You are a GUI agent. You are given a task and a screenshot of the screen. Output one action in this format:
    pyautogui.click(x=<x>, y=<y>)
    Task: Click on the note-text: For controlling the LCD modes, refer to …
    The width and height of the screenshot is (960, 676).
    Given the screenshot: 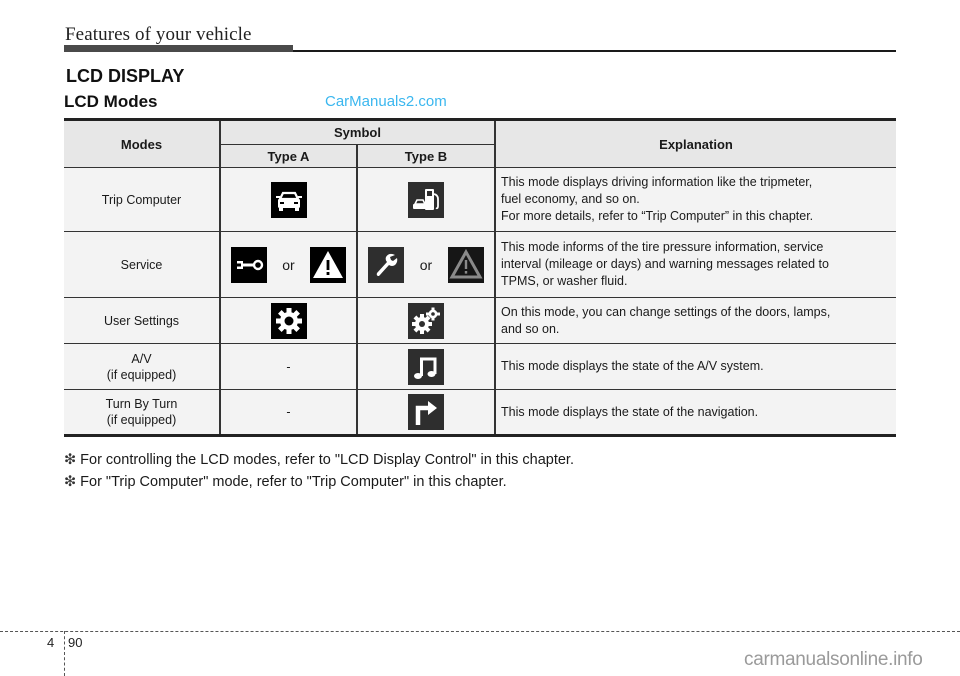 What is the action you would take?
    pyautogui.click(x=327, y=460)
    